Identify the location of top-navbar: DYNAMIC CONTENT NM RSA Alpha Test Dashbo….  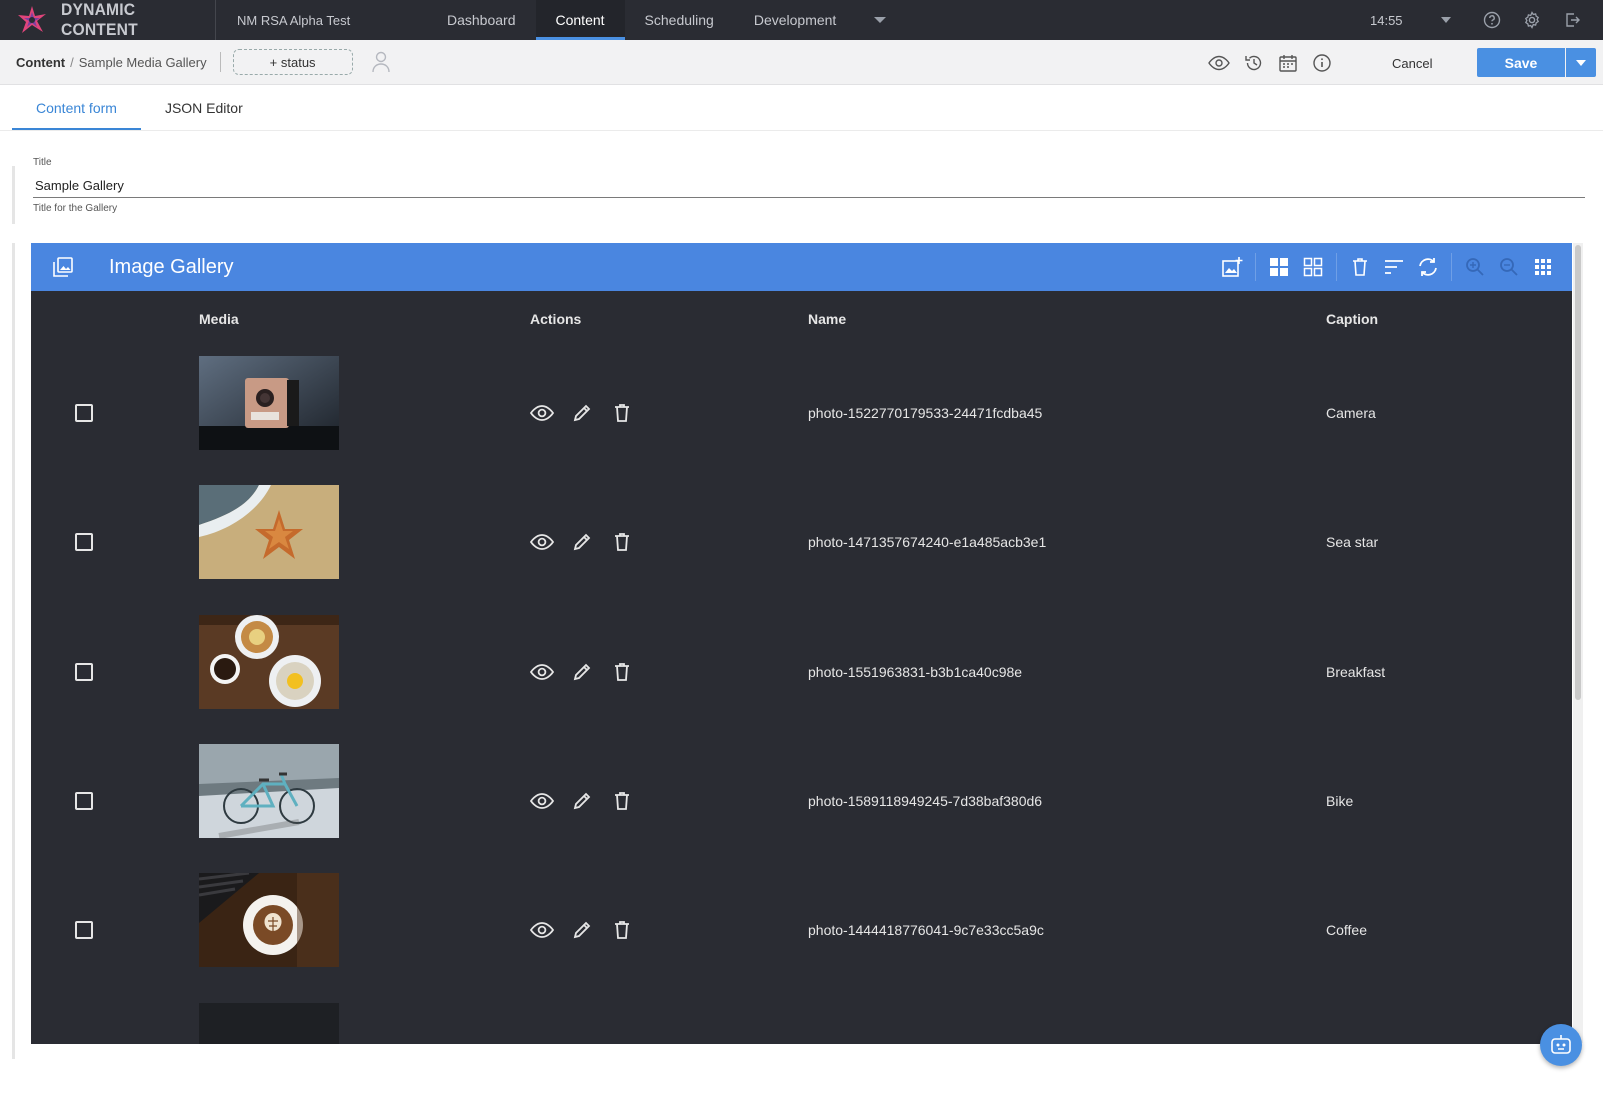
(801, 20).